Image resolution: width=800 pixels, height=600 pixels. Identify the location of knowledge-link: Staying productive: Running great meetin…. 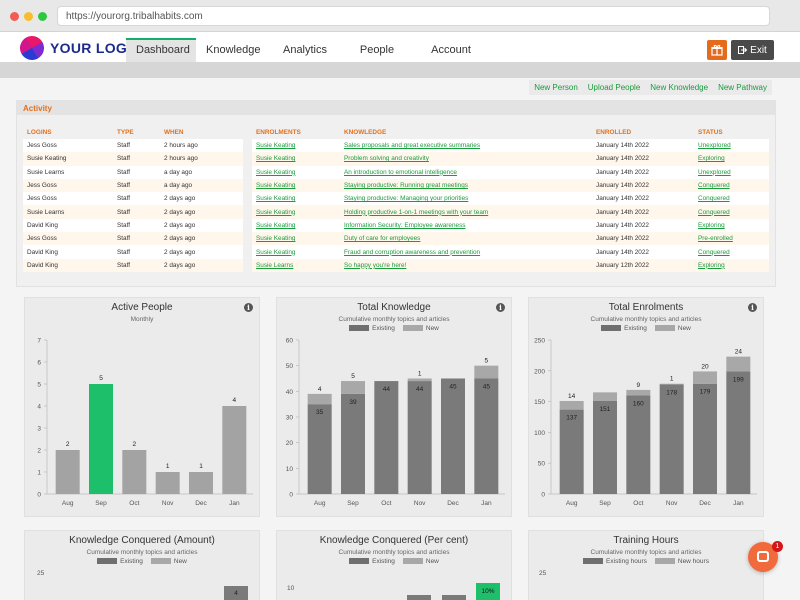
(466, 185).